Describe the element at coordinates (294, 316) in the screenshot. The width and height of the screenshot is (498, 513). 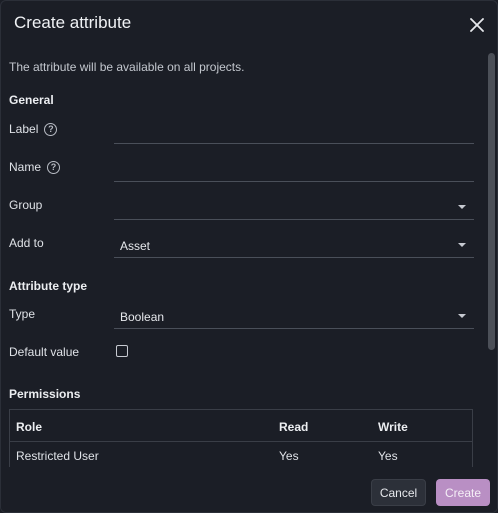
I see `type-select: Boolean` at that location.